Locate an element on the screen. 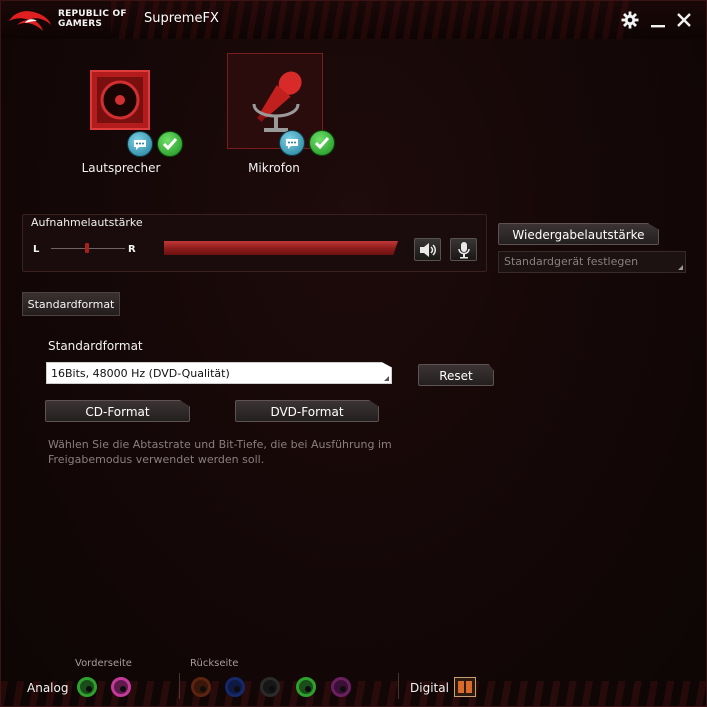 The height and width of the screenshot is (707, 707). microphone-icon is located at coordinates (277, 101).